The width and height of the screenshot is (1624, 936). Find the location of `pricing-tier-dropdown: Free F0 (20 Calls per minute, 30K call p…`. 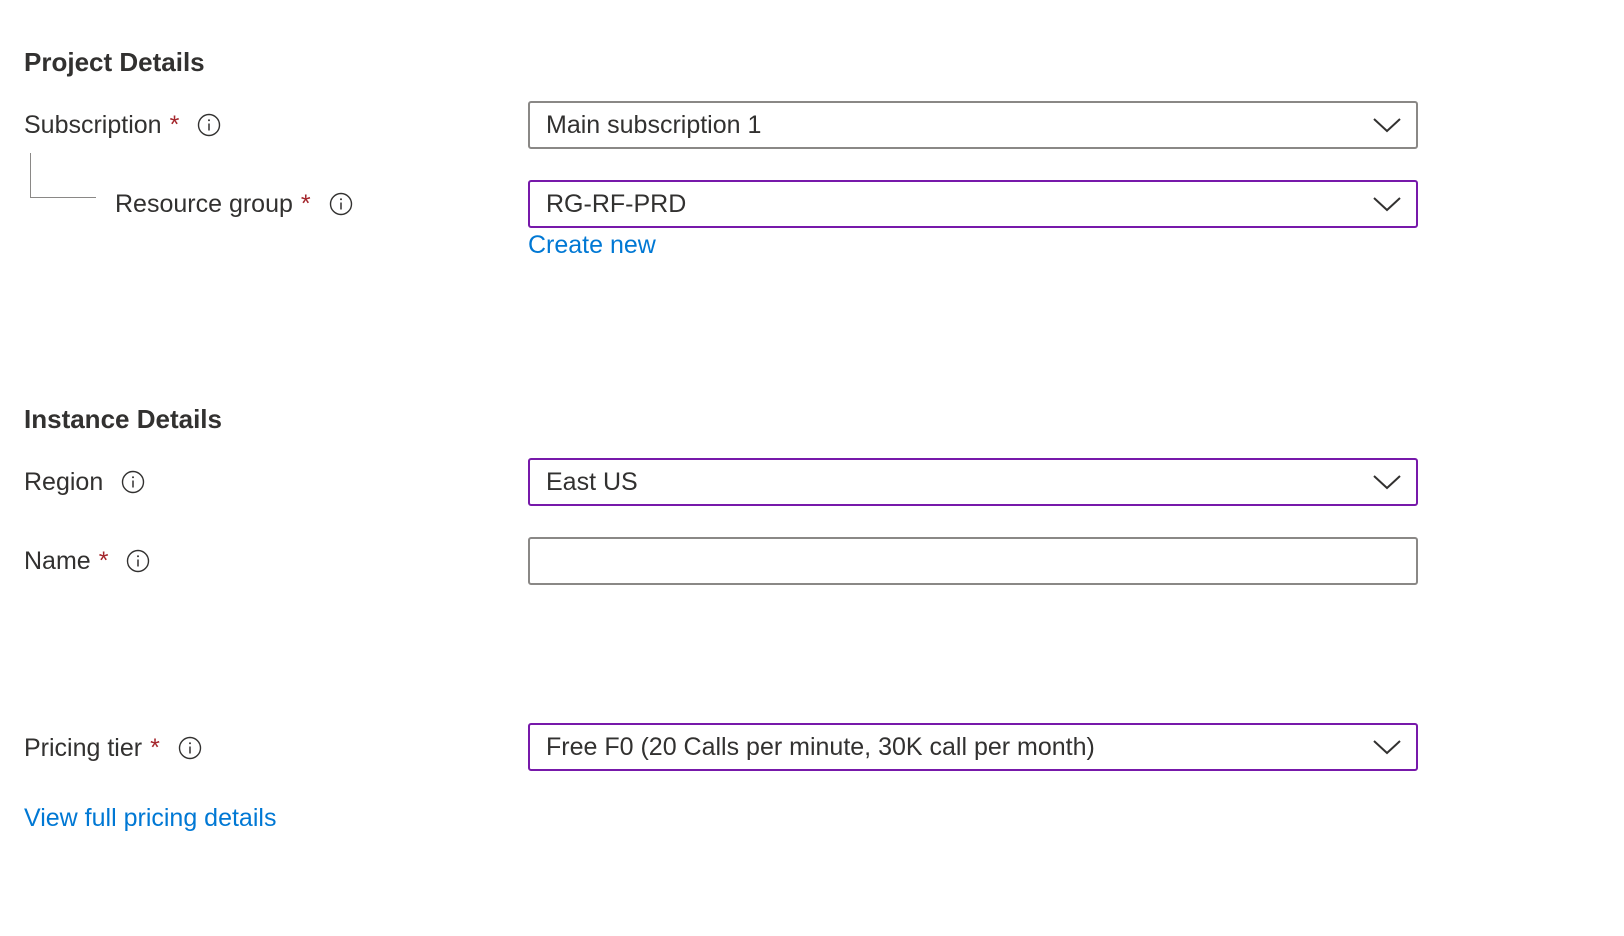

pricing-tier-dropdown: Free F0 (20 Calls per minute, 30K call p… is located at coordinates (973, 747).